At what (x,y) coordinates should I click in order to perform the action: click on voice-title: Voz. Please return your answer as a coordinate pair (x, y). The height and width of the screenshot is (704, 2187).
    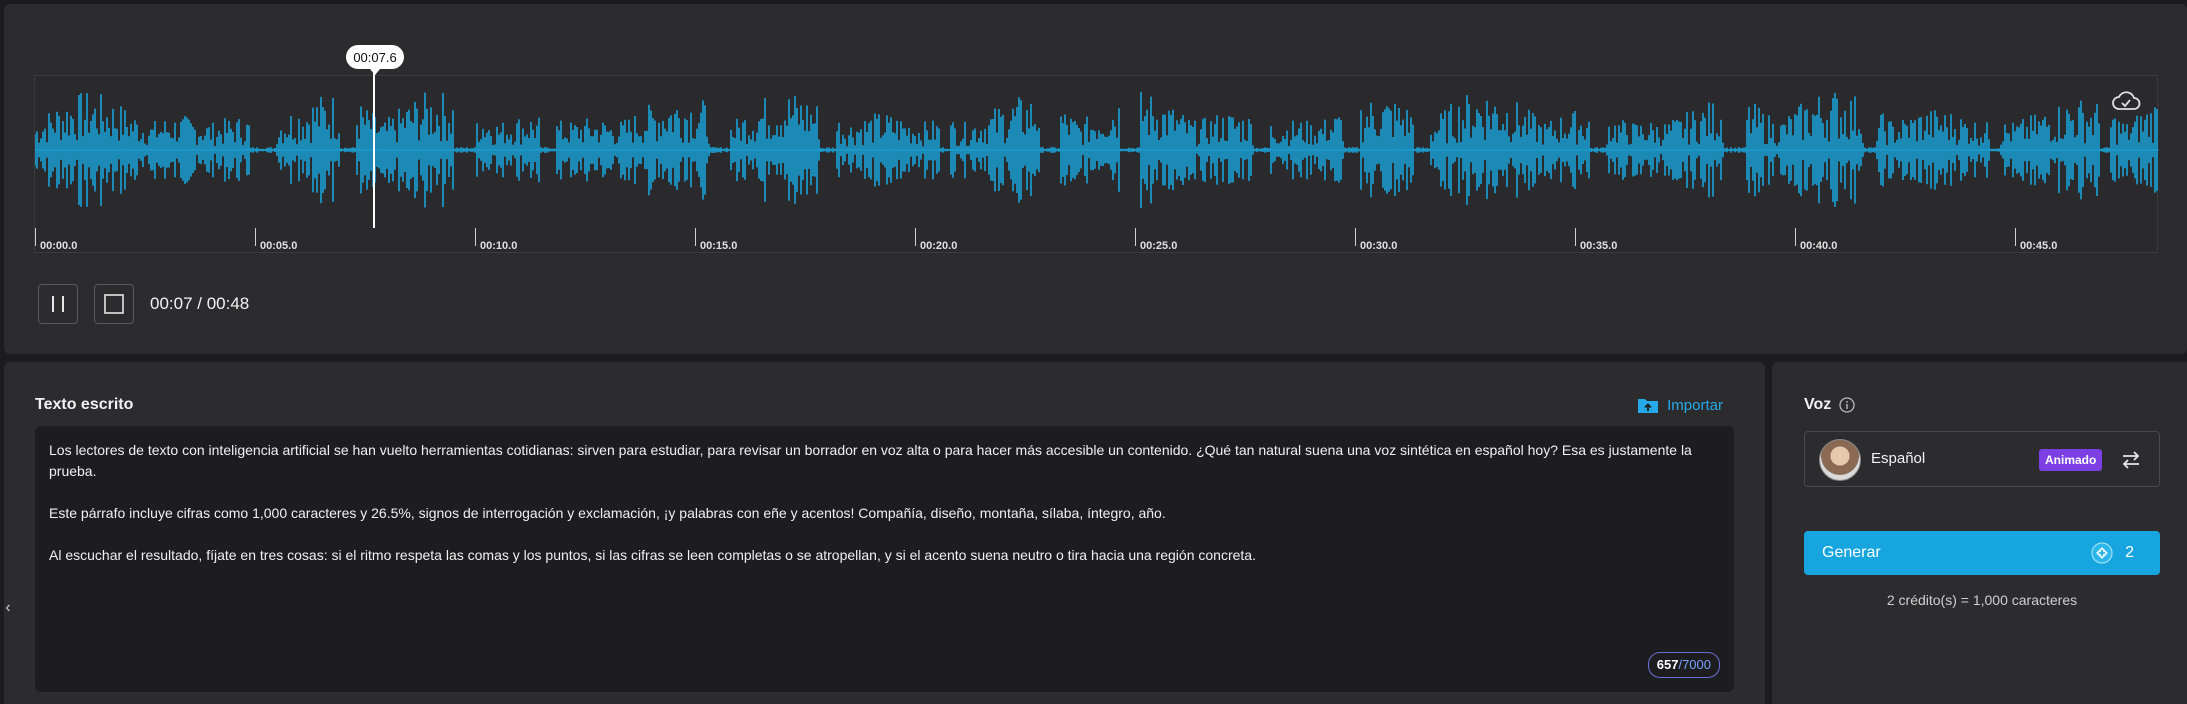
    Looking at the image, I should click on (1818, 404).